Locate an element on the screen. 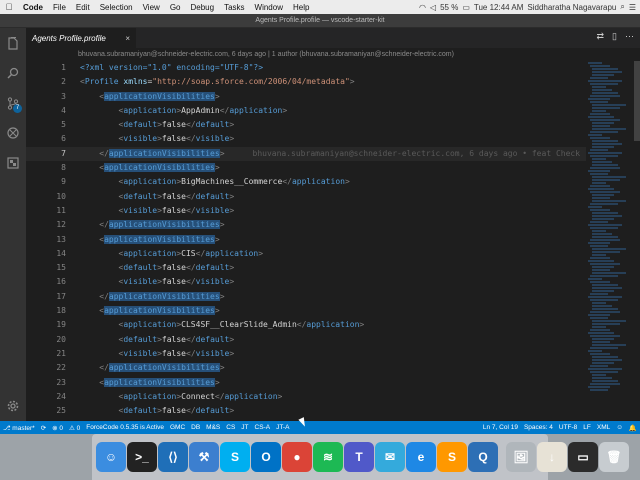 This screenshot has width=640, height=480. code-text: <?xml version="1.0" encoding="UTF-8"?> is located at coordinates (171, 68).